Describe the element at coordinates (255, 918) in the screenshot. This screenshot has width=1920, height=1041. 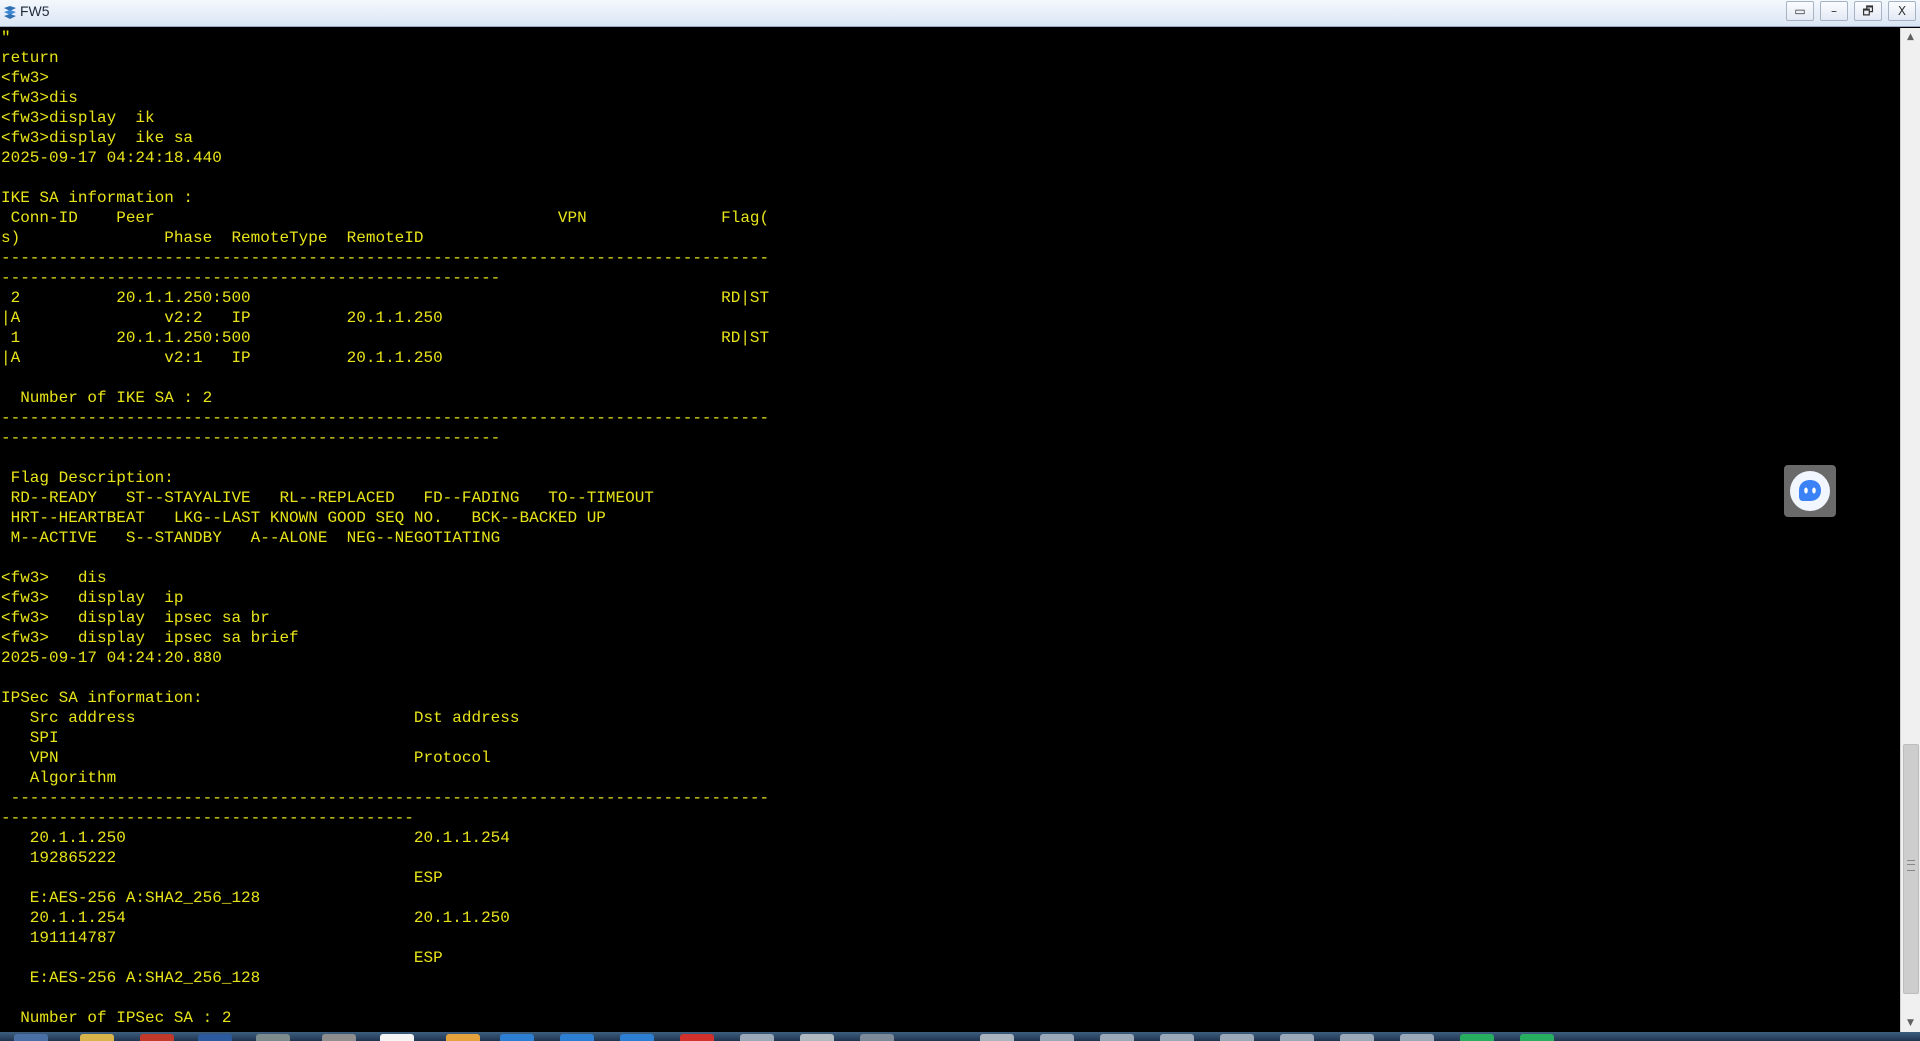
I see `terminal-line: 20.1.1.254 20.1.1.250` at that location.